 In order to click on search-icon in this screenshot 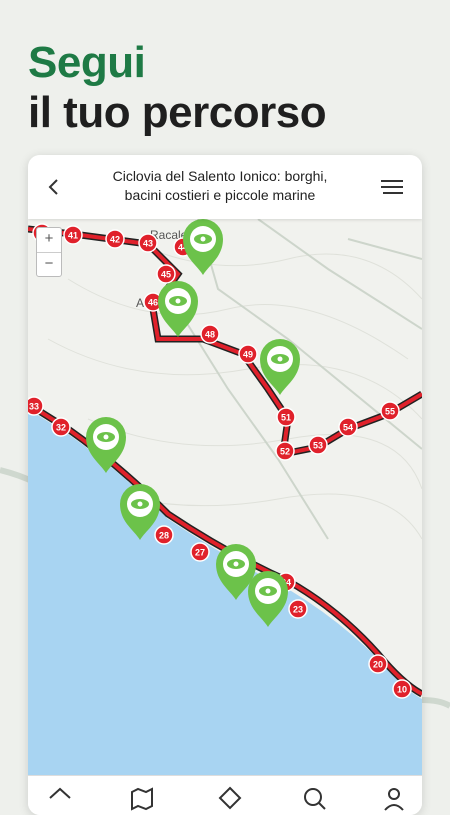, I will do `click(314, 798)`.